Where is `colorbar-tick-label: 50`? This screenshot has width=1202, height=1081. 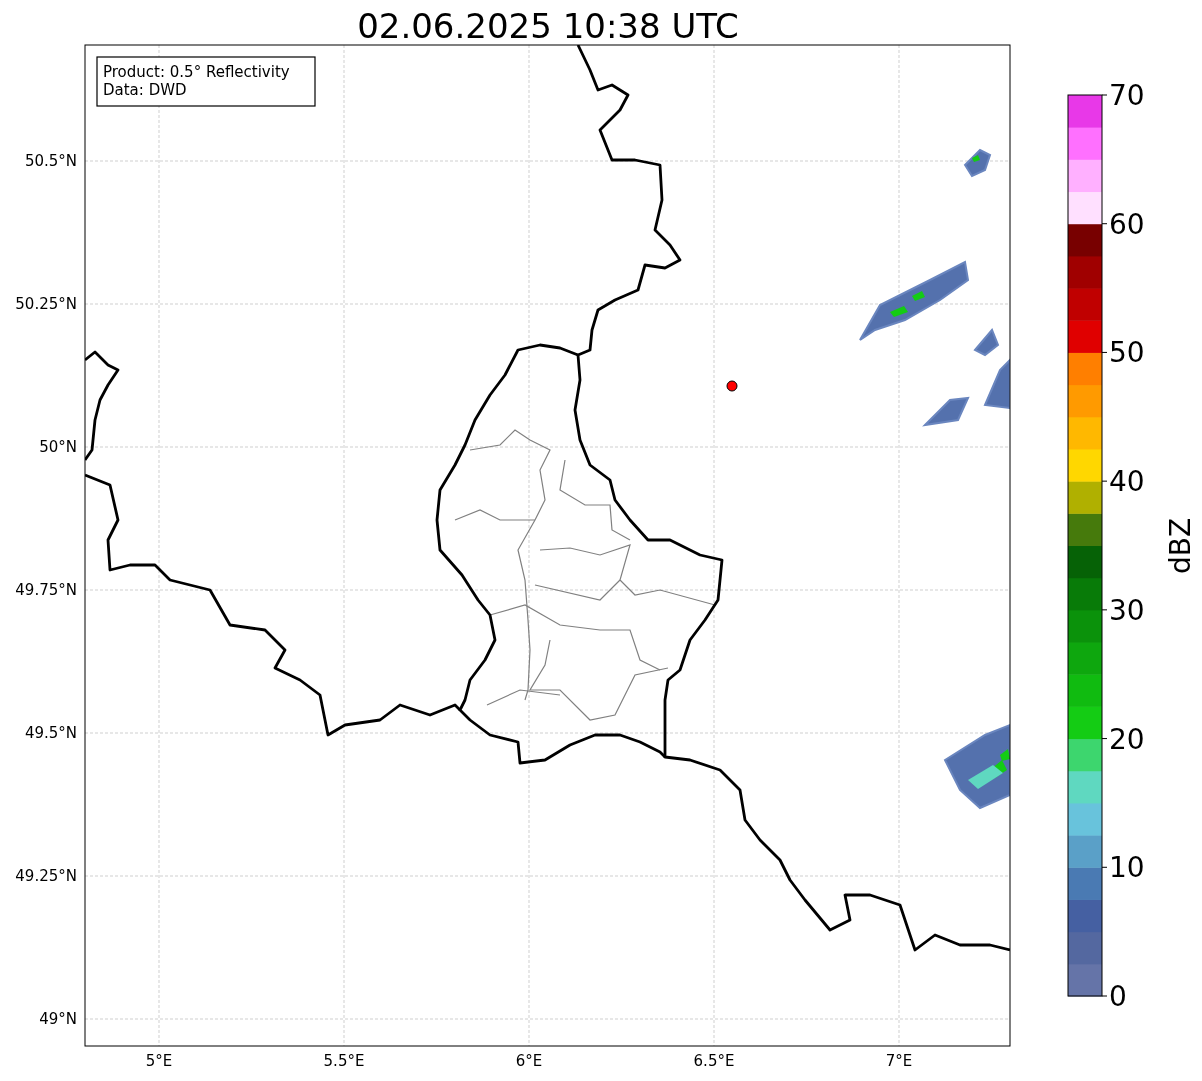 colorbar-tick-label: 50 is located at coordinates (1127, 353).